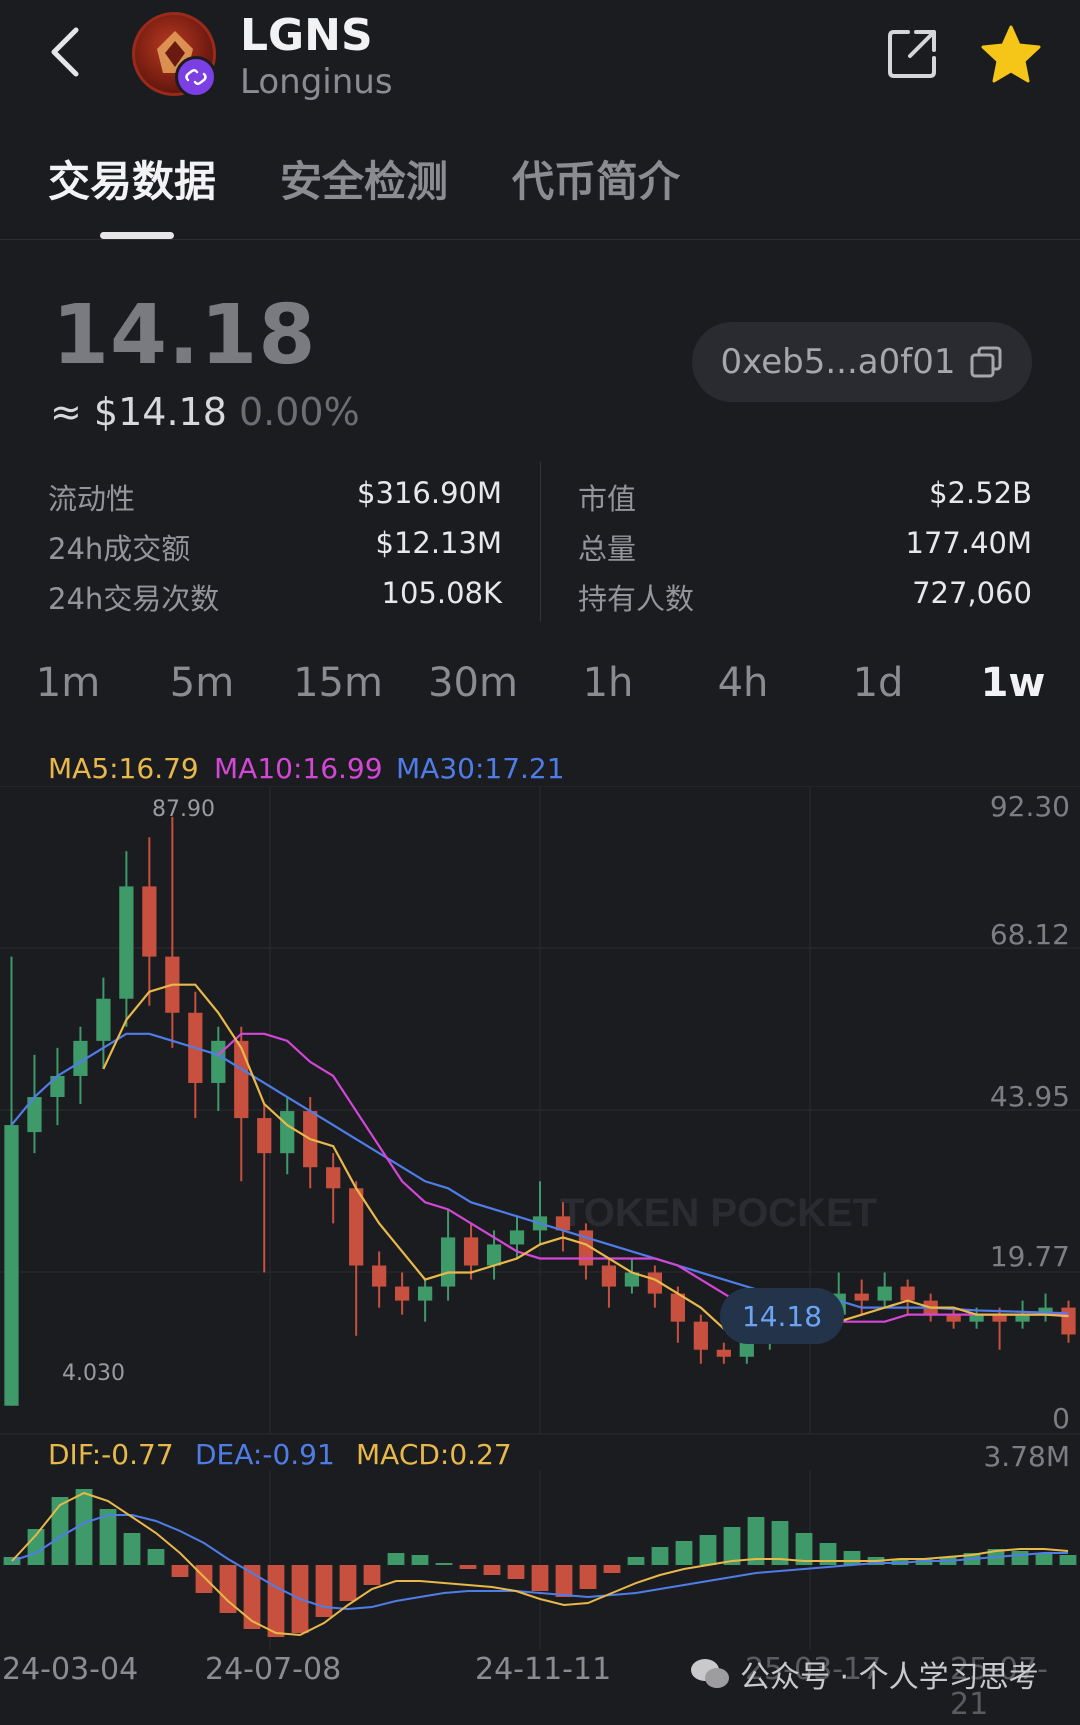 The height and width of the screenshot is (1725, 1080). I want to click on wechat-watermark: 公众号 · 个人学习思考, so click(864, 1674).